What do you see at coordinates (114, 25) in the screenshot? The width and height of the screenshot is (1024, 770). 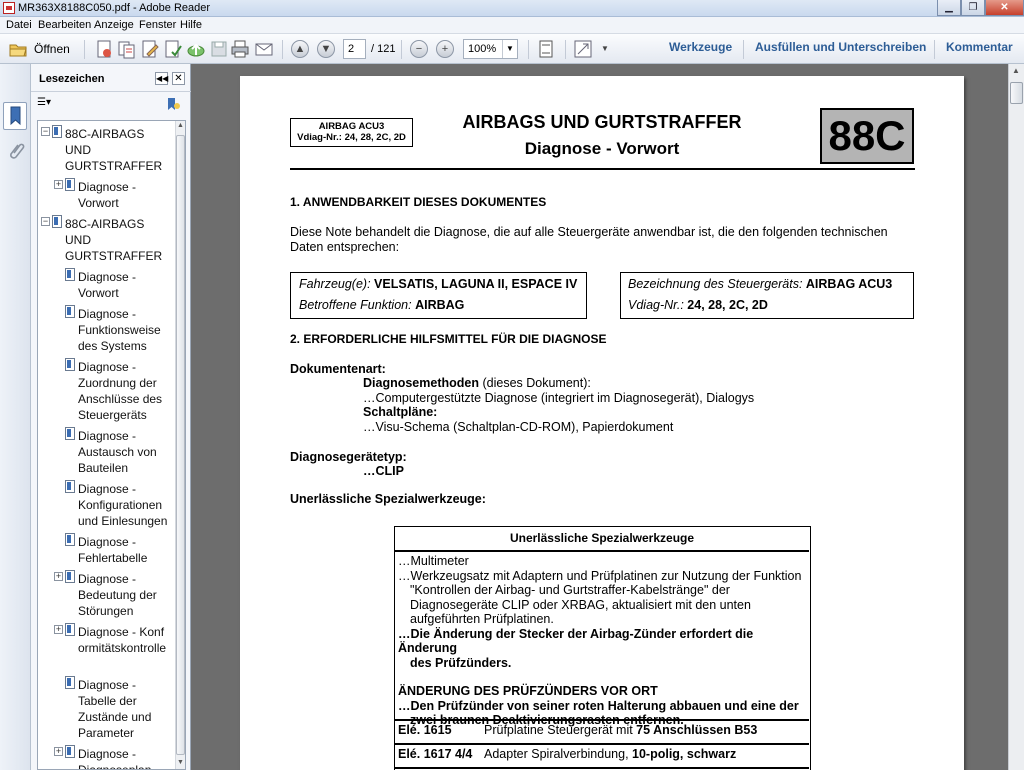 I see `menu-anzeige: Anzeige` at bounding box center [114, 25].